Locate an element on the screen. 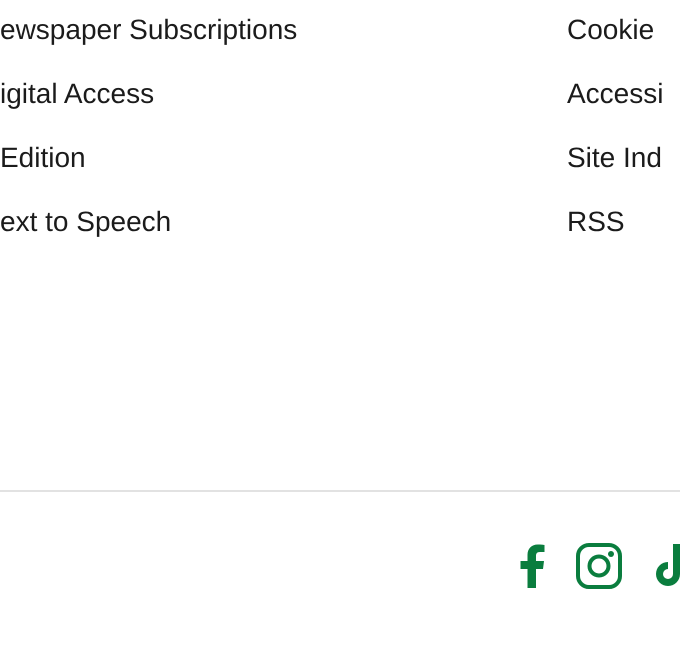 This screenshot has width=680, height=654. footer-link: Edition is located at coordinates (43, 158).